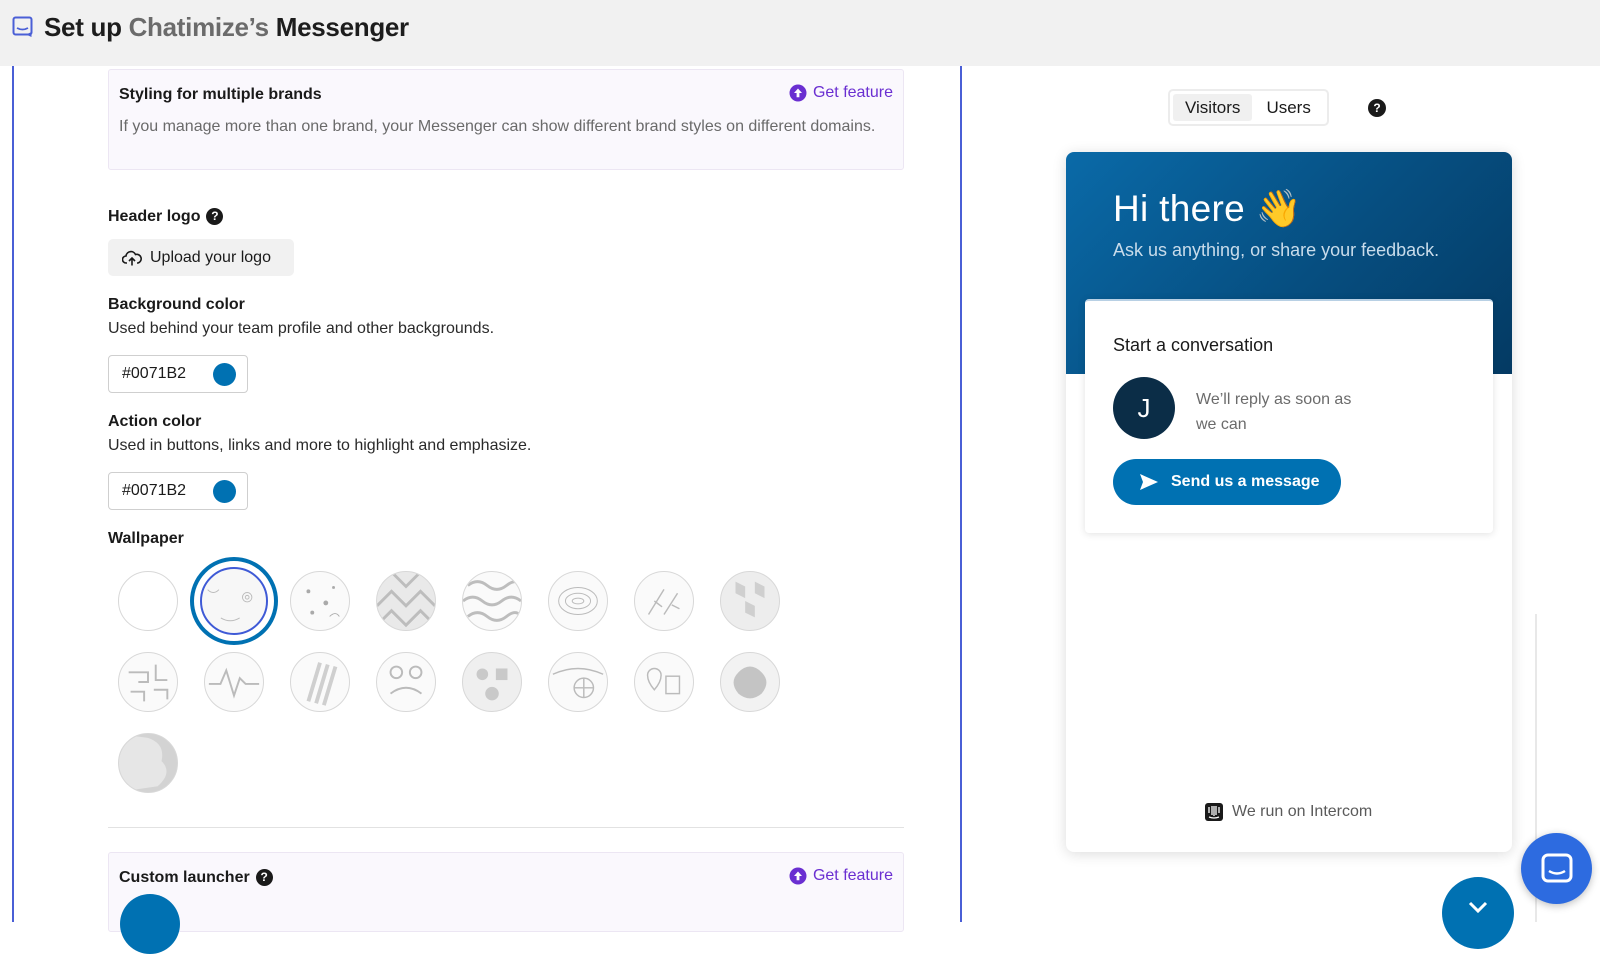 The height and width of the screenshot is (954, 1600). I want to click on wallpaper-option-blob, so click(750, 682).